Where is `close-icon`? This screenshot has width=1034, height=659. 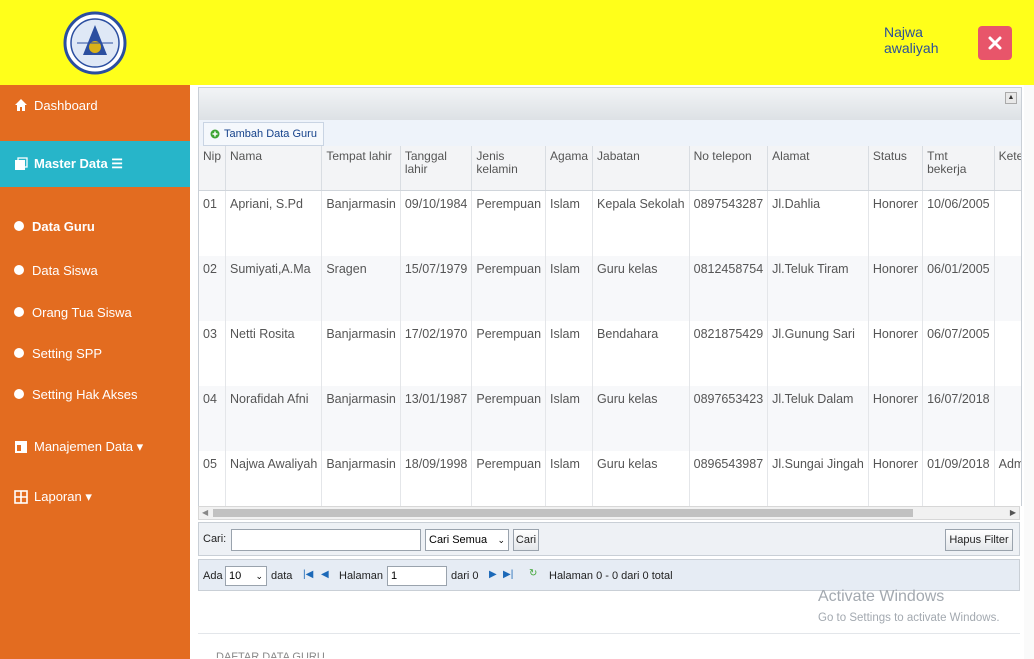 close-icon is located at coordinates (995, 43).